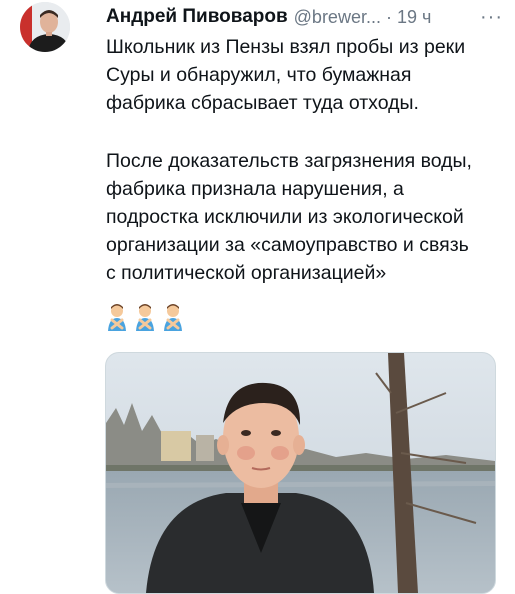 The image size is (515, 594). What do you see at coordinates (197, 17) in the screenshot?
I see `author-name: Андрей Пивоваров` at bounding box center [197, 17].